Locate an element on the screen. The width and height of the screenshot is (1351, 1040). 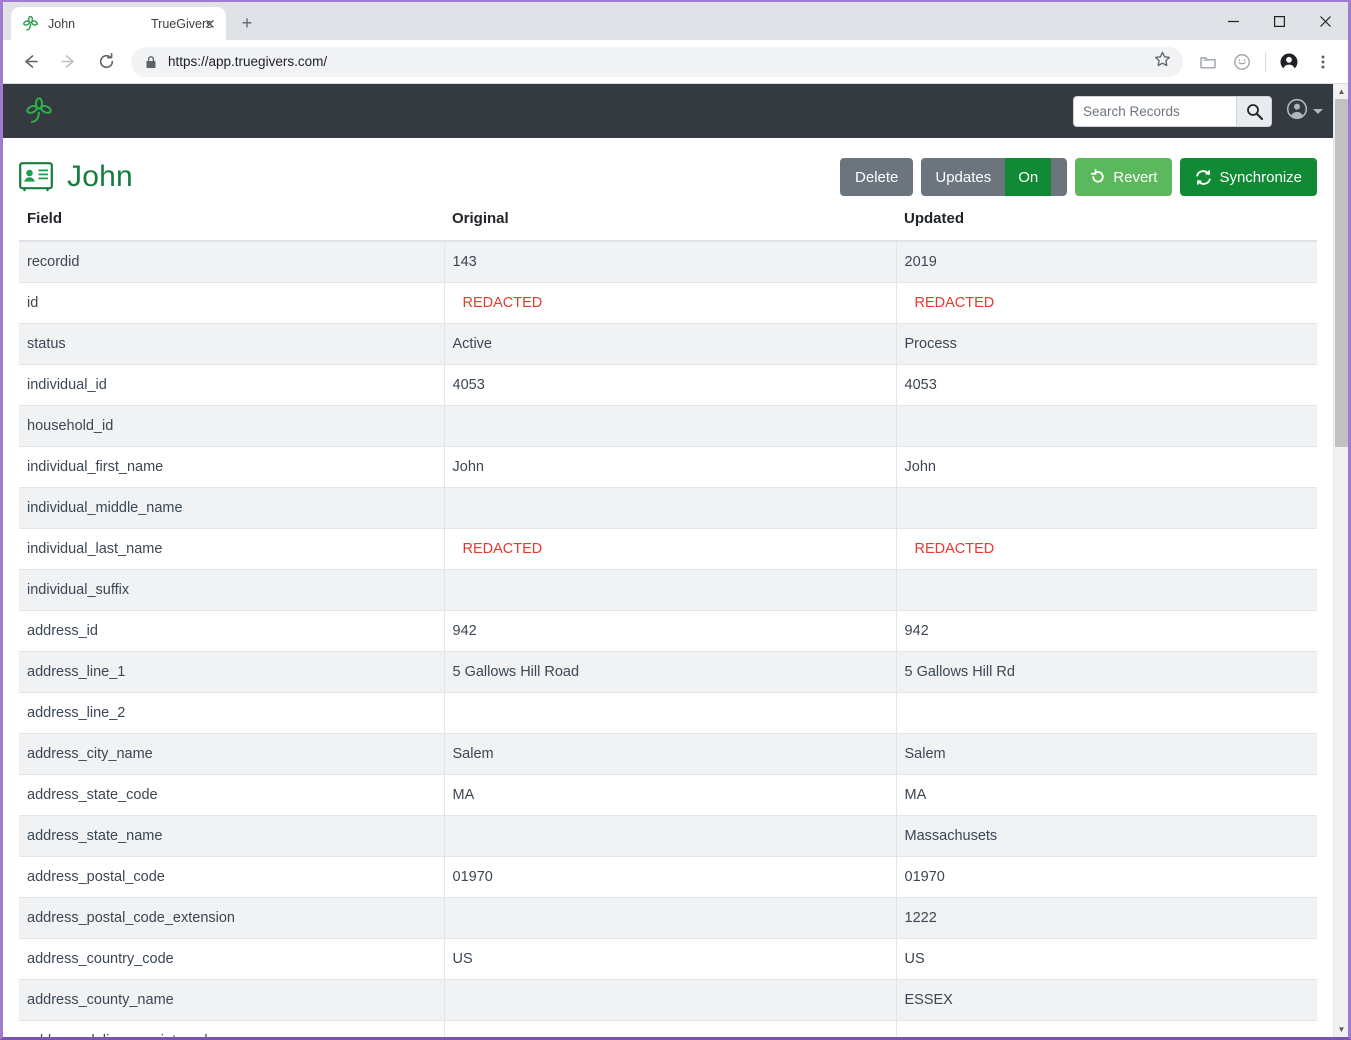
user-menu is located at coordinates (1304, 111).